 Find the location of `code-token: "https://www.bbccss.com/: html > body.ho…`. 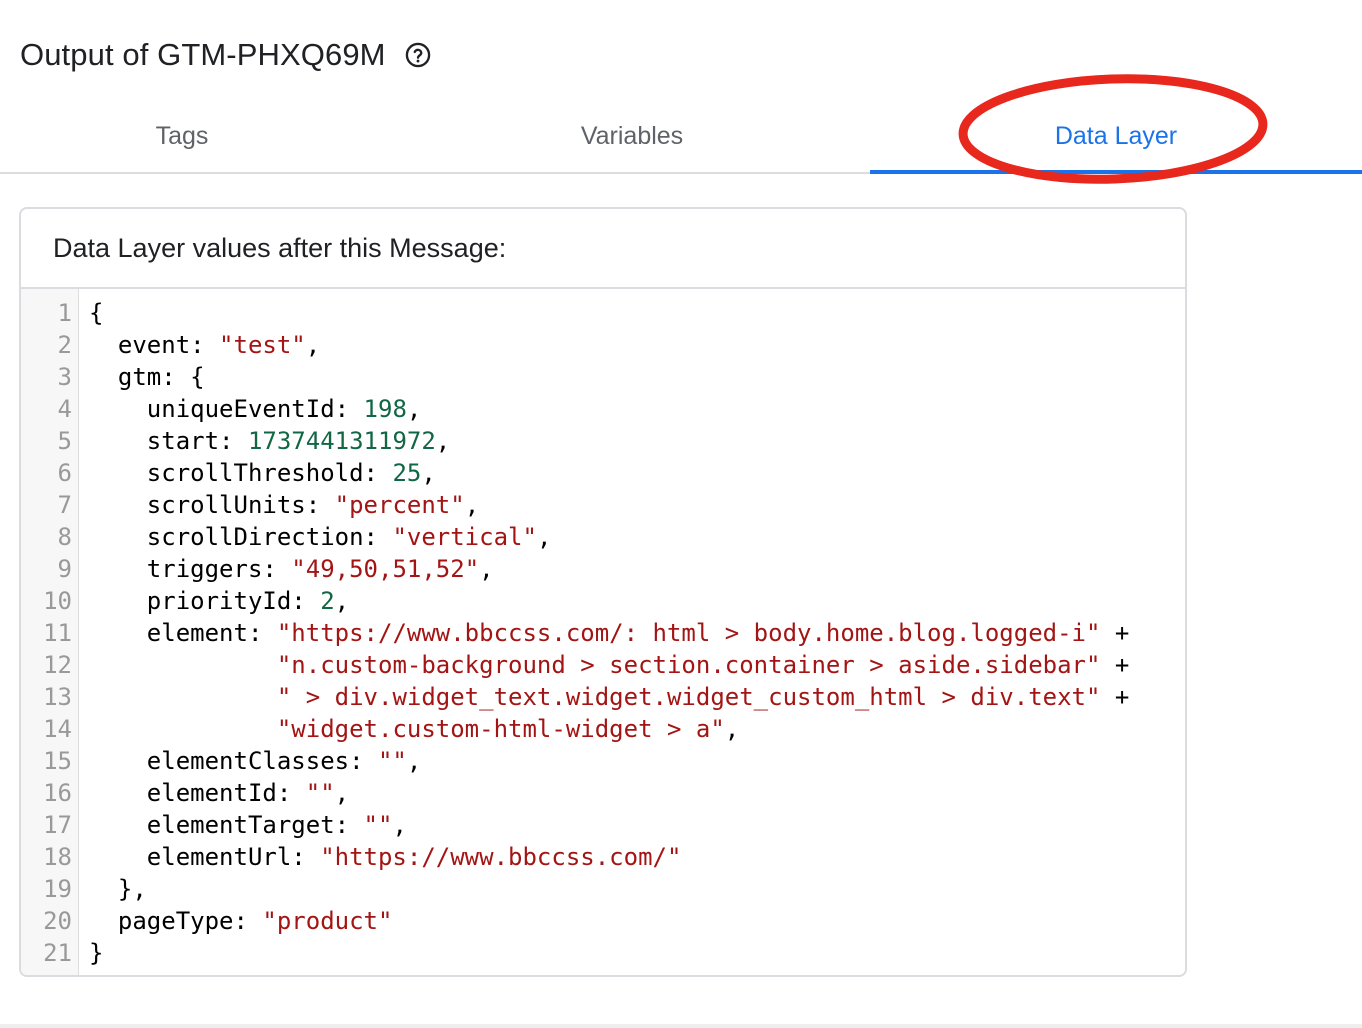

code-token: "https://www.bbccss.com/: html > body.ho… is located at coordinates (688, 633).